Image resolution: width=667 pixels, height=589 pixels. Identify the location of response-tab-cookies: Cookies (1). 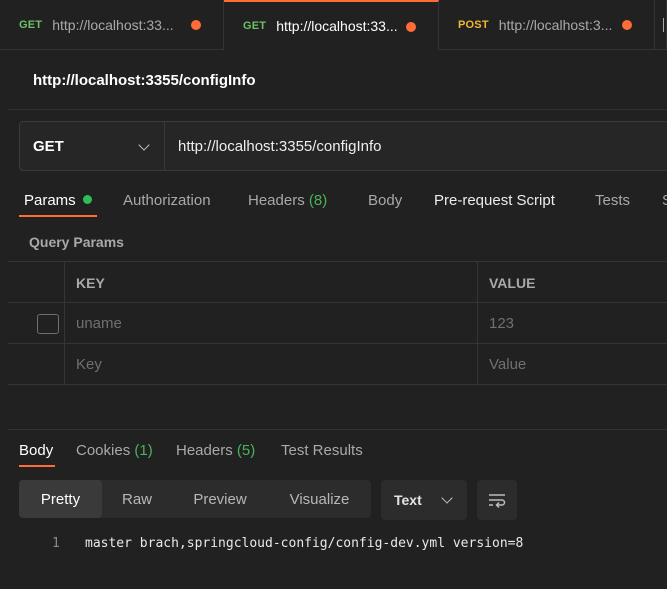
(114, 450).